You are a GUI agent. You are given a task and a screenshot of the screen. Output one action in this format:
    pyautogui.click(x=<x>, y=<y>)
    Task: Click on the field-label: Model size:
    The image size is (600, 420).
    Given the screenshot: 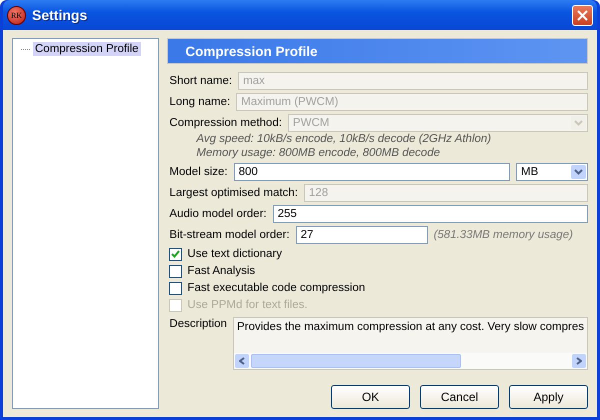 What is the action you would take?
    pyautogui.click(x=198, y=172)
    